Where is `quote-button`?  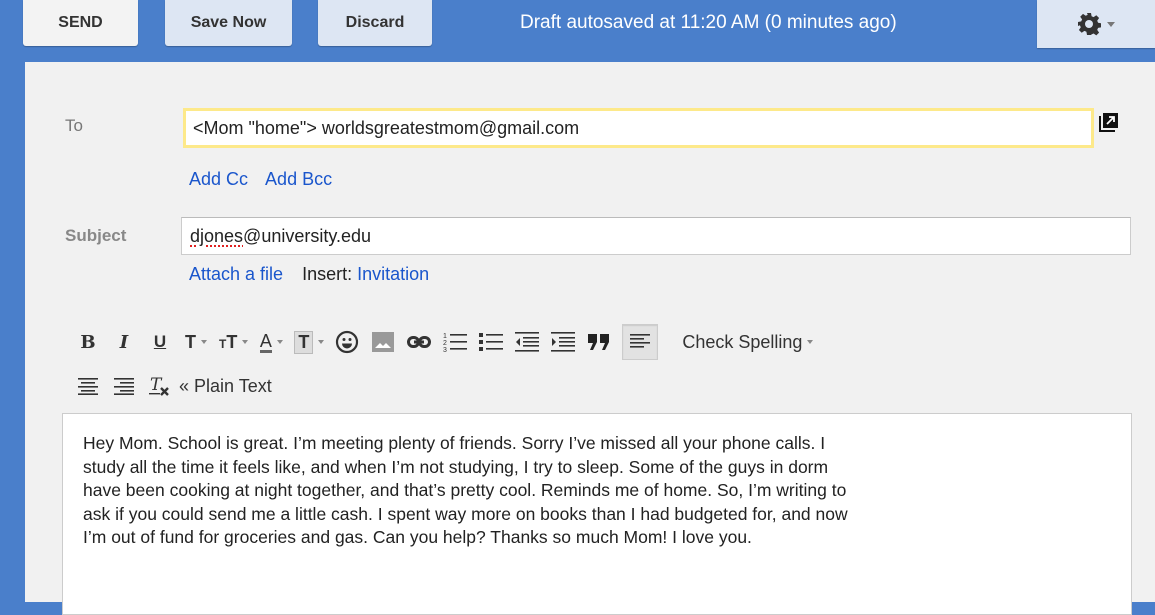
quote-button is located at coordinates (599, 342).